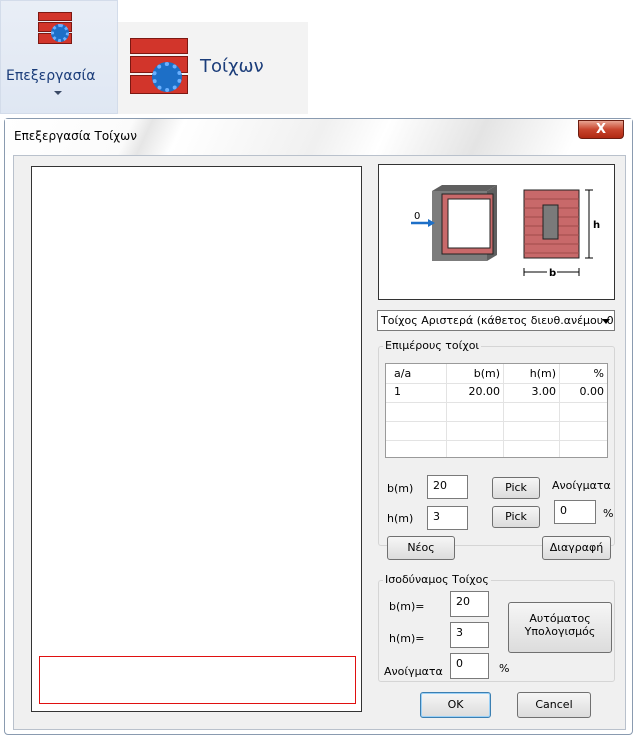 This screenshot has height=736, width=635. I want to click on new-wall-button: Νέος, so click(421, 548).